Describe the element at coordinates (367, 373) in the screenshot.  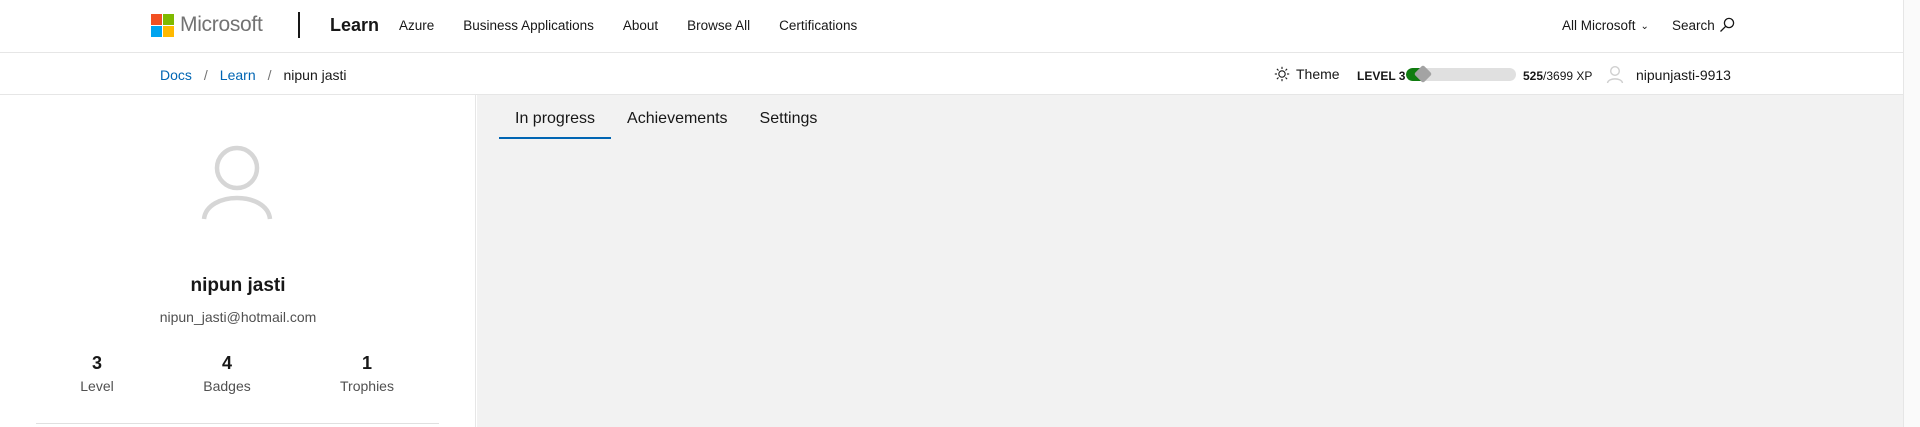
I see `stat-trophies: 1 Trophies` at that location.